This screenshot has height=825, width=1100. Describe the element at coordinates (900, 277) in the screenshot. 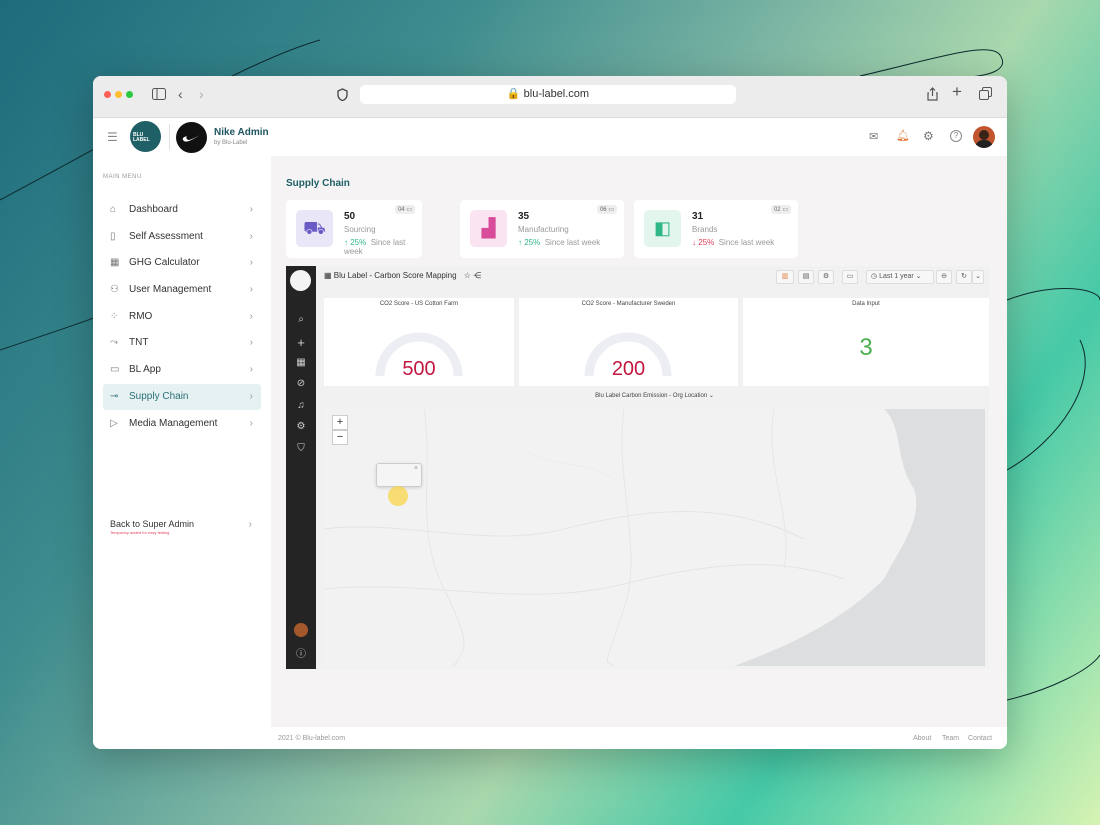

I see `time-range-picker: ◷ Last 1 year ⌄` at that location.